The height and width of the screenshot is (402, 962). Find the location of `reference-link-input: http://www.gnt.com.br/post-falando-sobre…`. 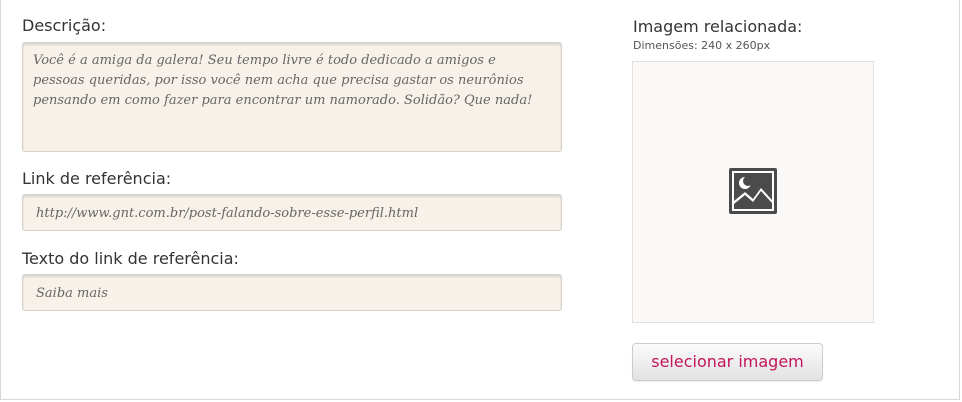

reference-link-input: http://www.gnt.com.br/post-falando-sobre… is located at coordinates (292, 212).